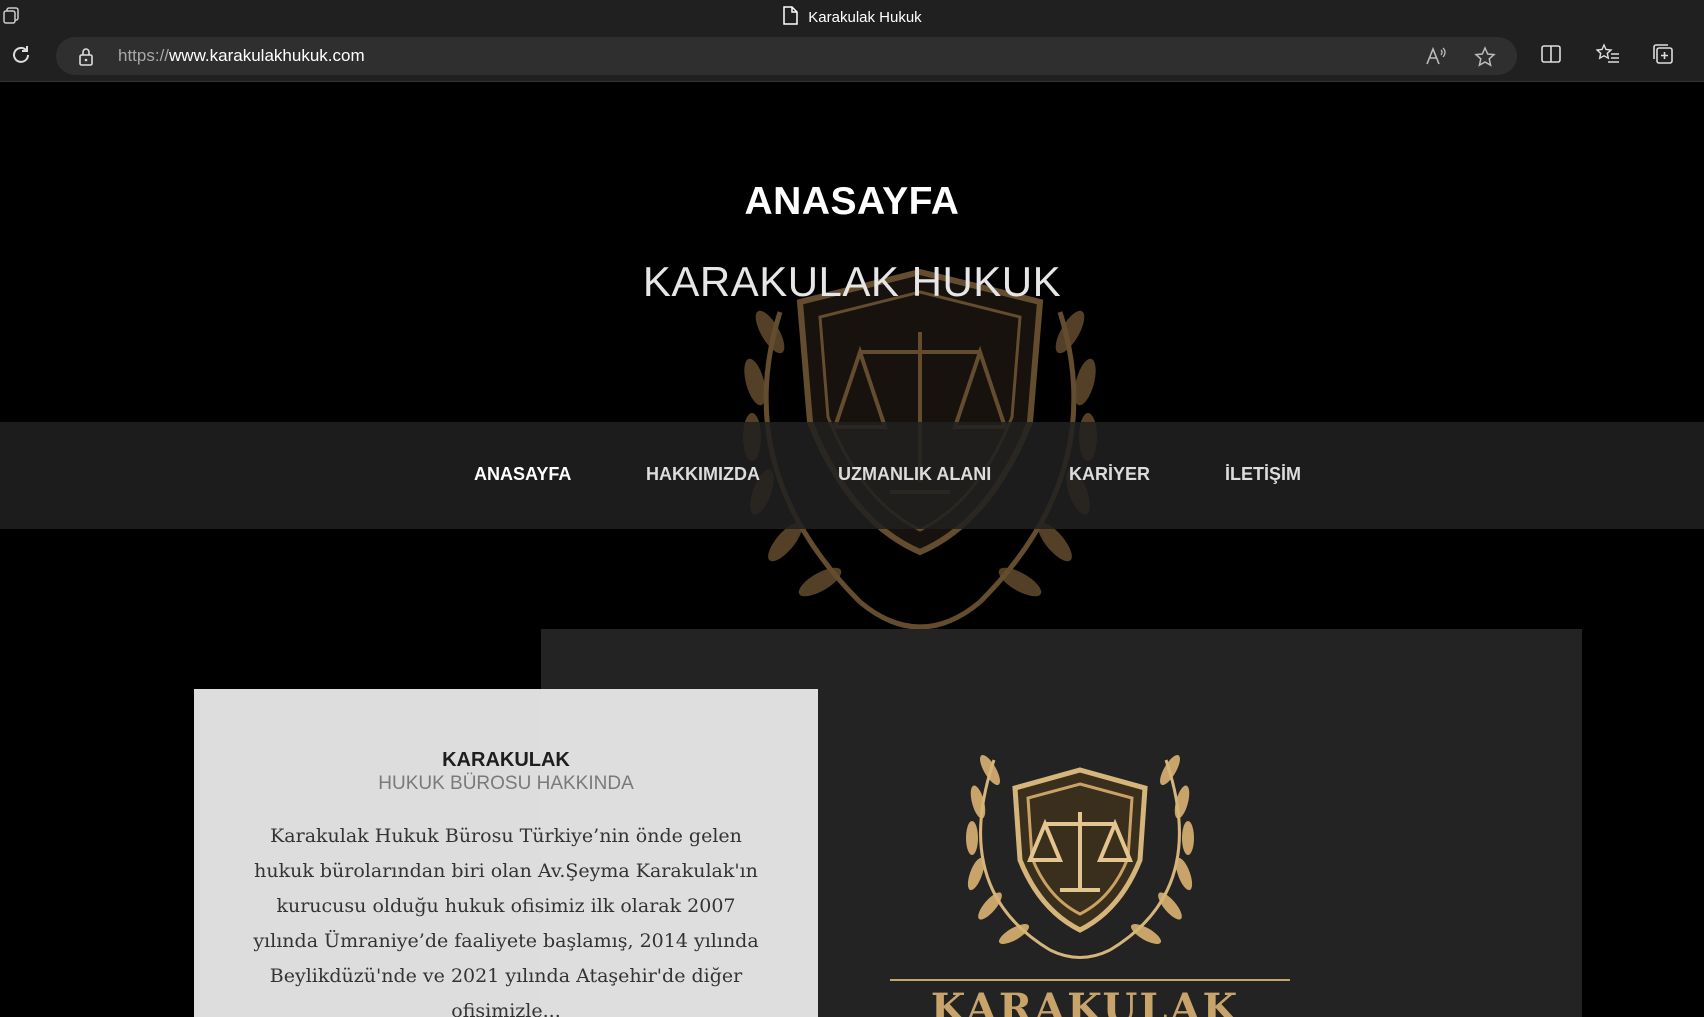 The width and height of the screenshot is (1704, 1017). What do you see at coordinates (267, 55) in the screenshot?
I see `url-host: www.karakulakhukuk.com` at bounding box center [267, 55].